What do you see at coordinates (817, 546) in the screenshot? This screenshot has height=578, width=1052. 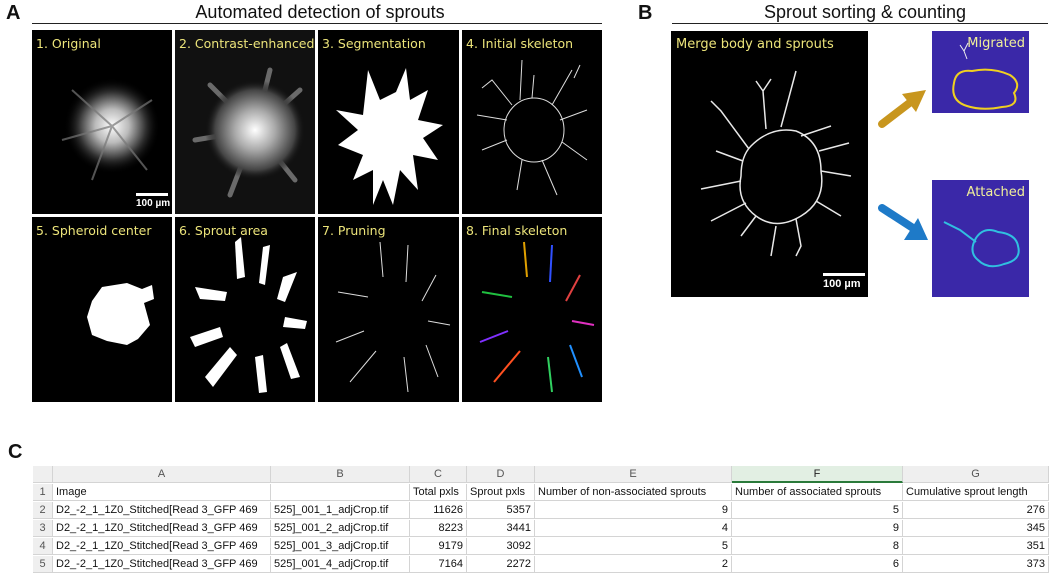 I see `cell: 8` at bounding box center [817, 546].